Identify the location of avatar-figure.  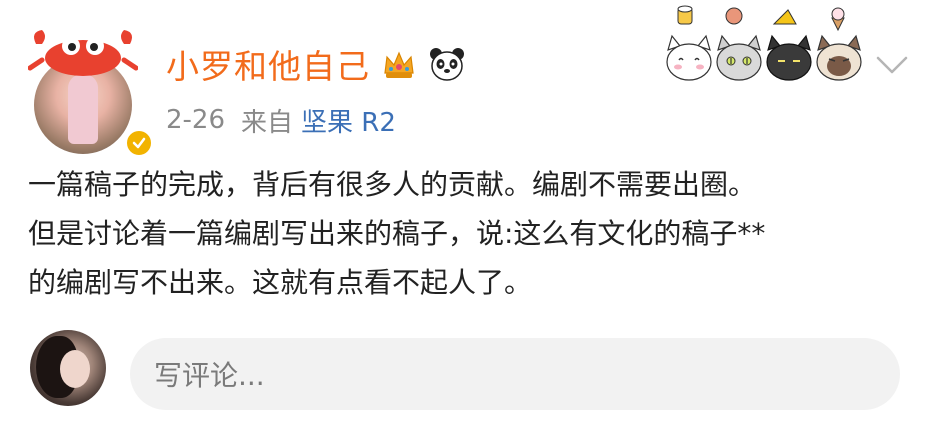
(83, 109).